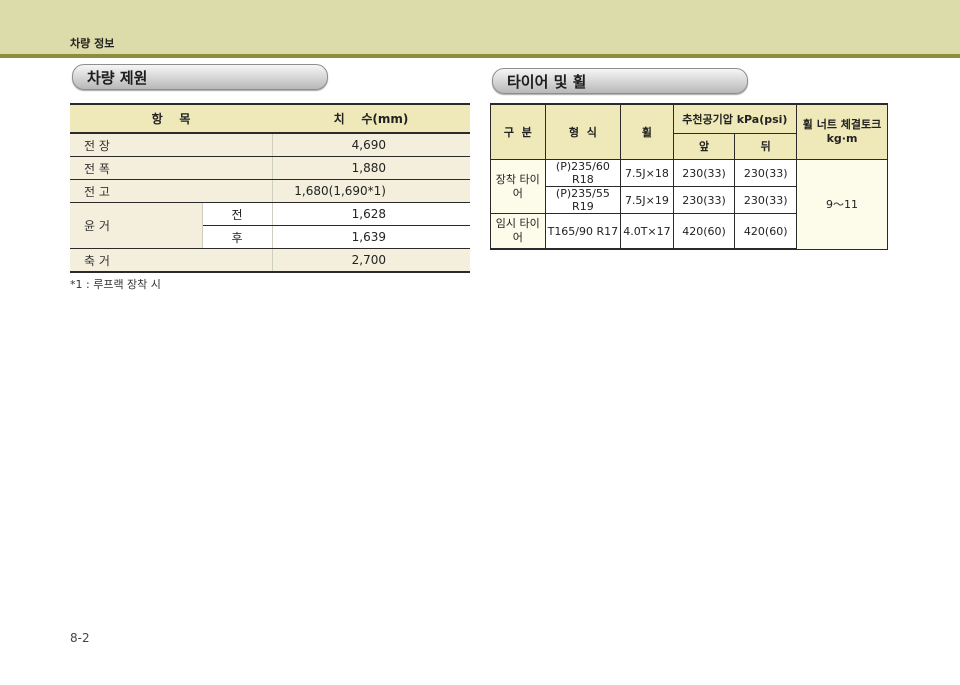  Describe the element at coordinates (704, 146) in the screenshot. I see `tire-header-front: 앞` at that location.